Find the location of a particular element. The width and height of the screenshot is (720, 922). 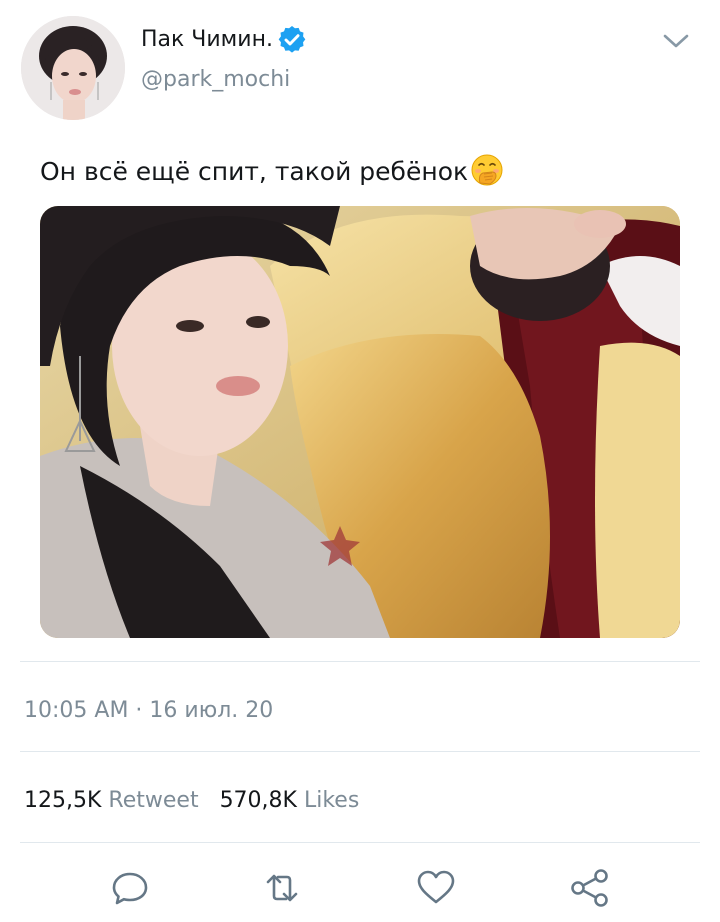

retweets-stat: 125,5K Retweet is located at coordinates (111, 800).